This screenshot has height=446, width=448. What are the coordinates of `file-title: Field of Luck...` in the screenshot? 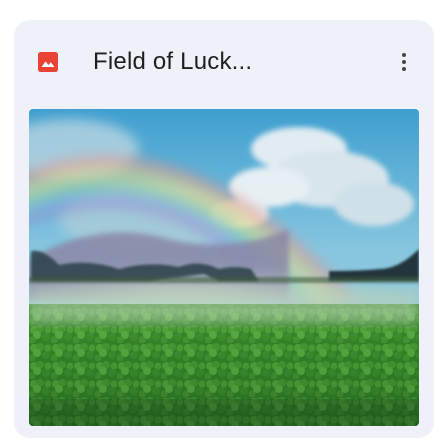 It's located at (173, 61).